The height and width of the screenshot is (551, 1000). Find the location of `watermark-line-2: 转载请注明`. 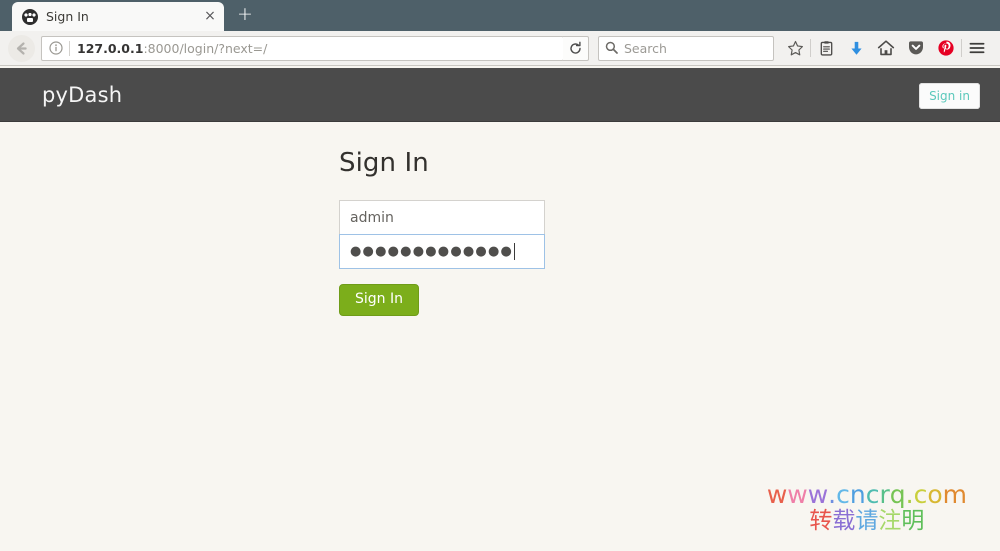

watermark-line-2: 转载请注明 is located at coordinates (867, 520).